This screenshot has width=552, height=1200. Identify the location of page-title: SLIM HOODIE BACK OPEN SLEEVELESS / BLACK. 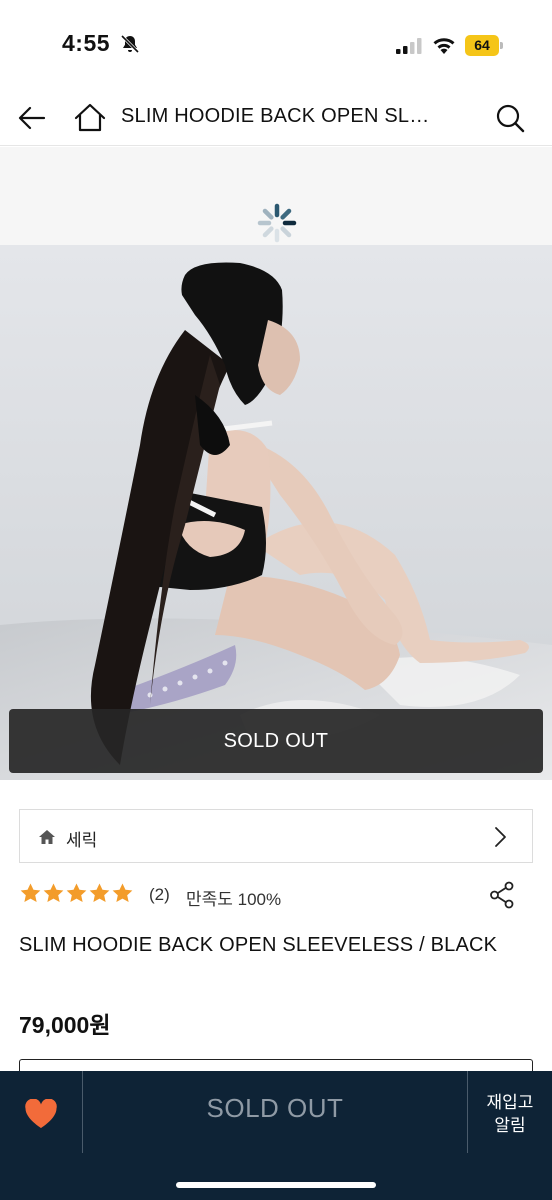
(278, 116).